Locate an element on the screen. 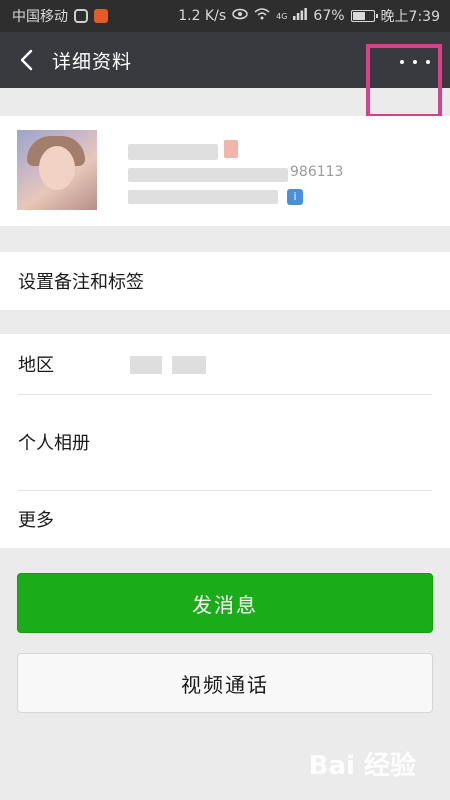 Image resolution: width=450 pixels, height=800 pixels. more-label: 更多 is located at coordinates (36, 520).